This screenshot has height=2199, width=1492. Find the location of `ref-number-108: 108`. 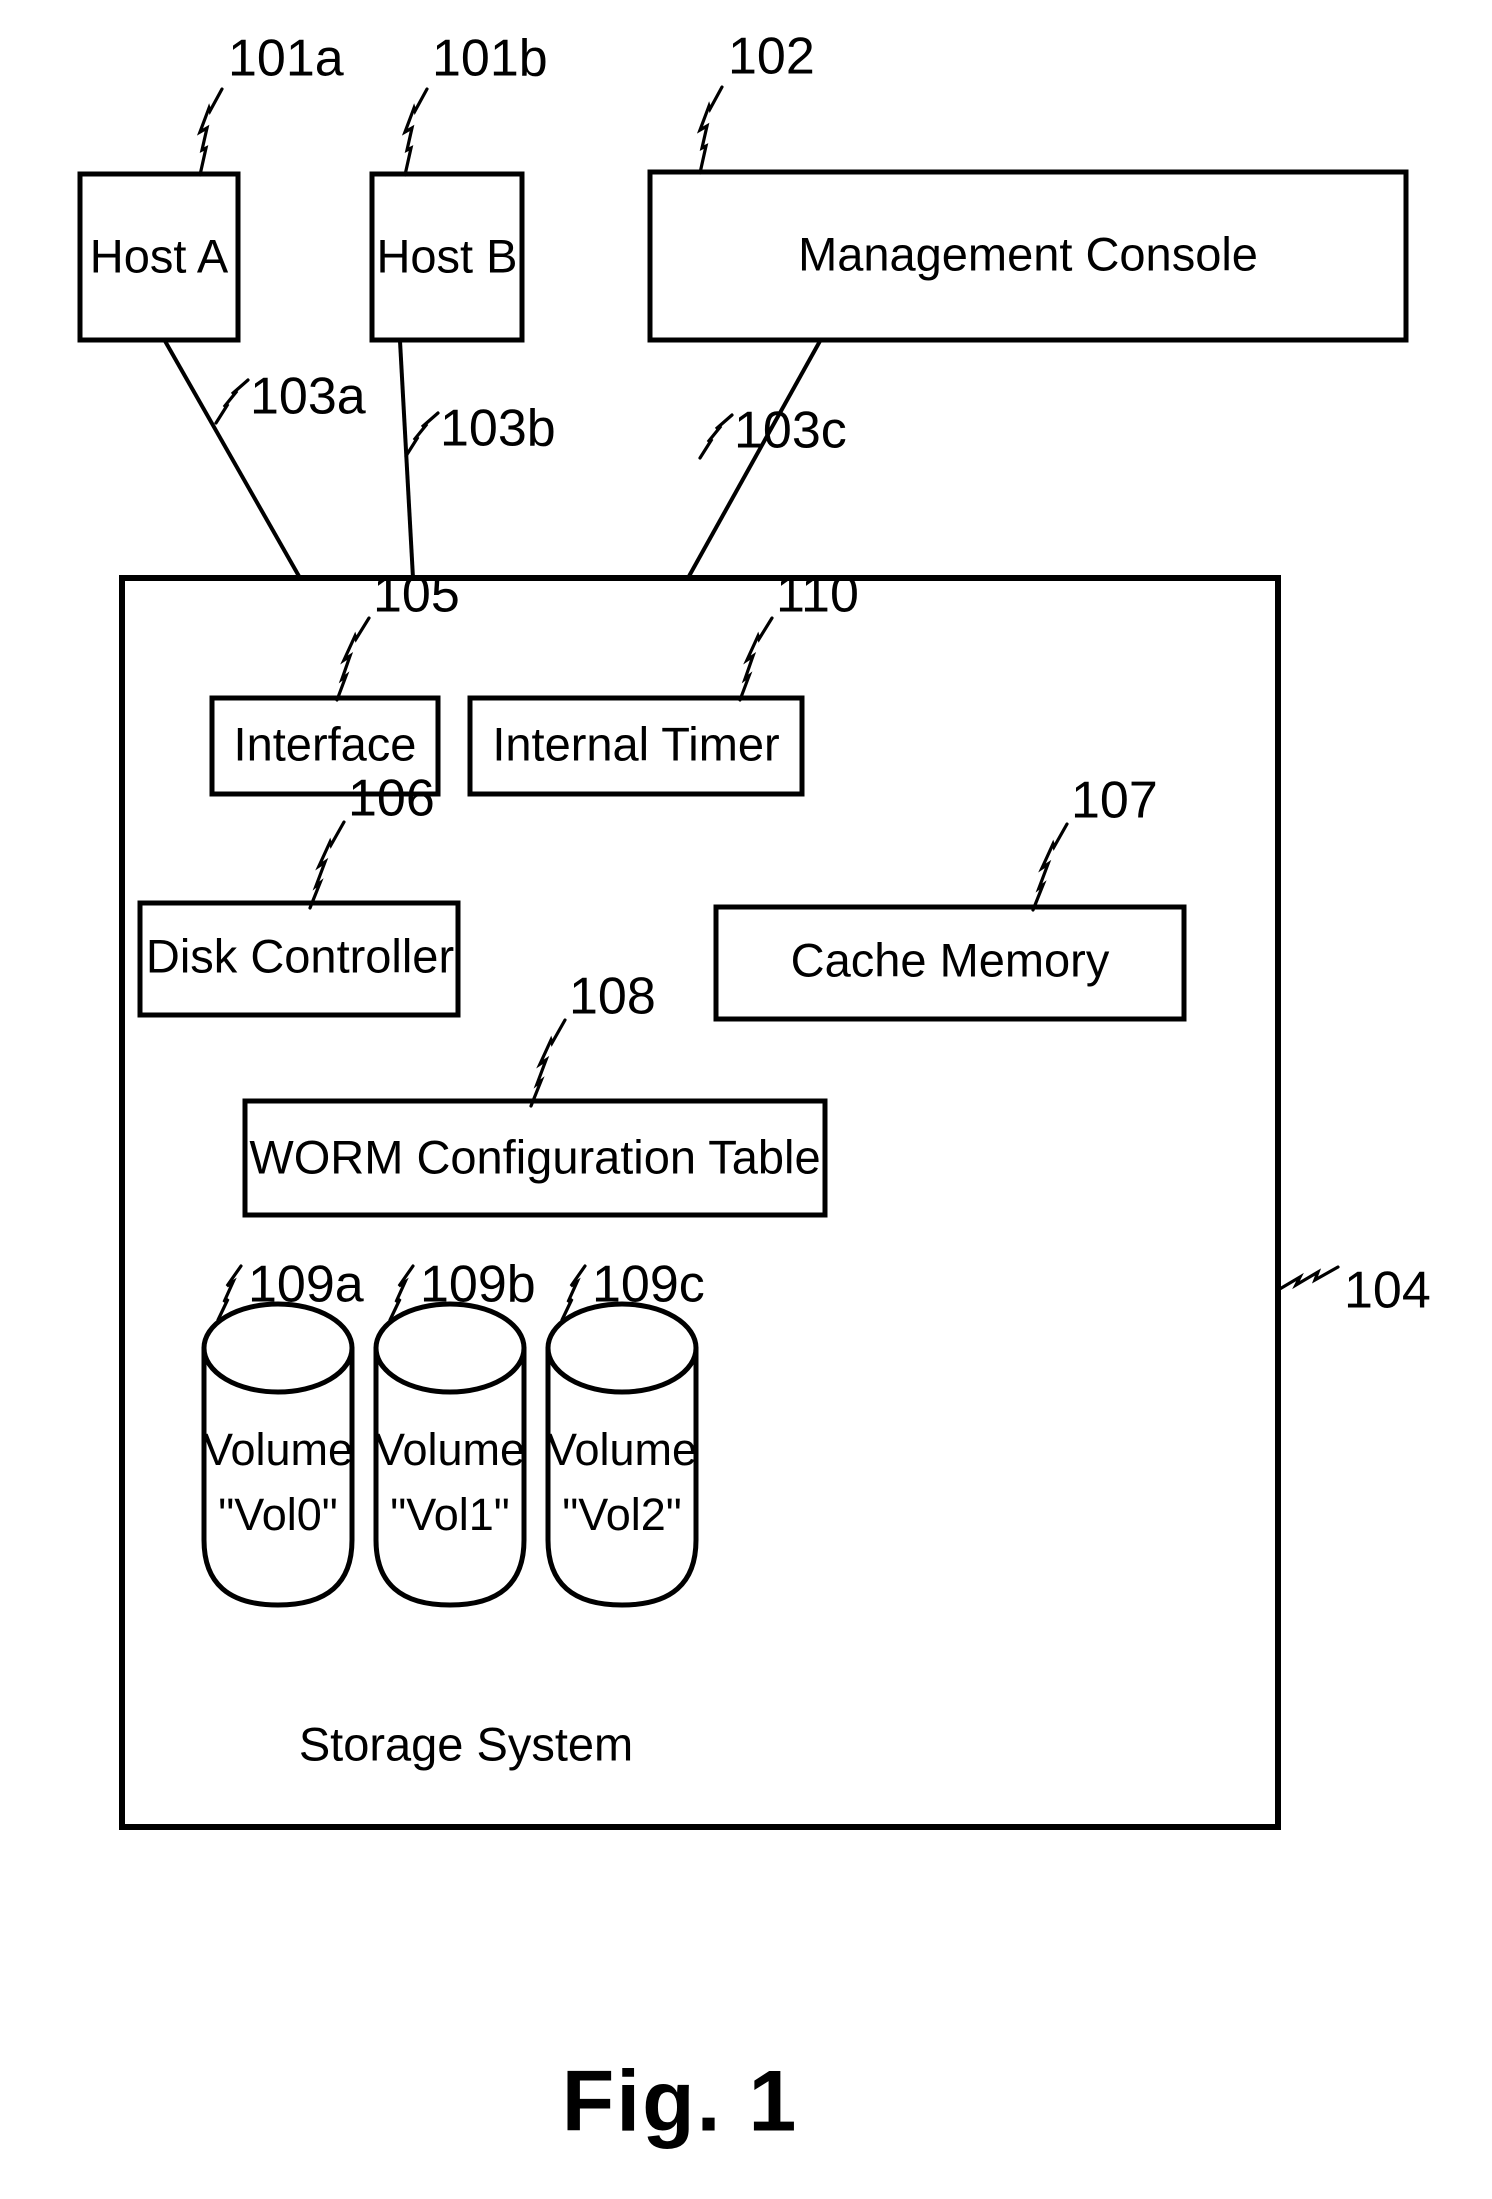

ref-number-108: 108 is located at coordinates (612, 997).